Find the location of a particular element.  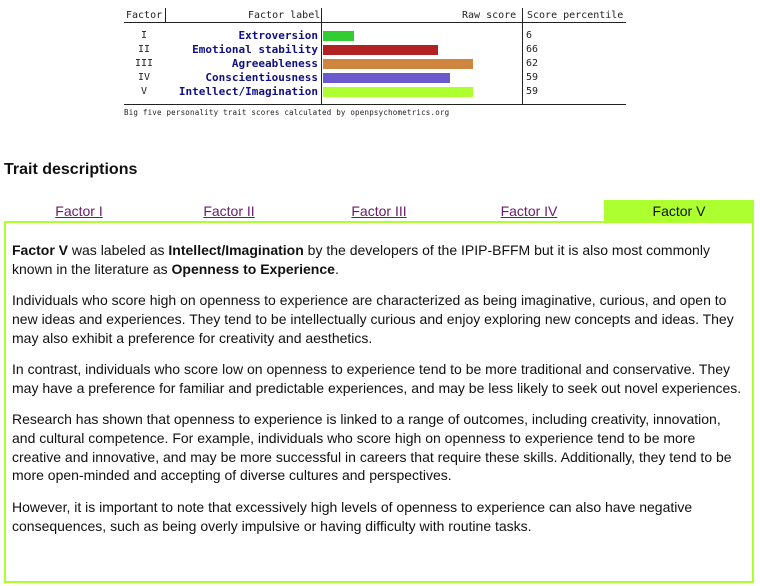

factor-numeral: I is located at coordinates (144, 35).